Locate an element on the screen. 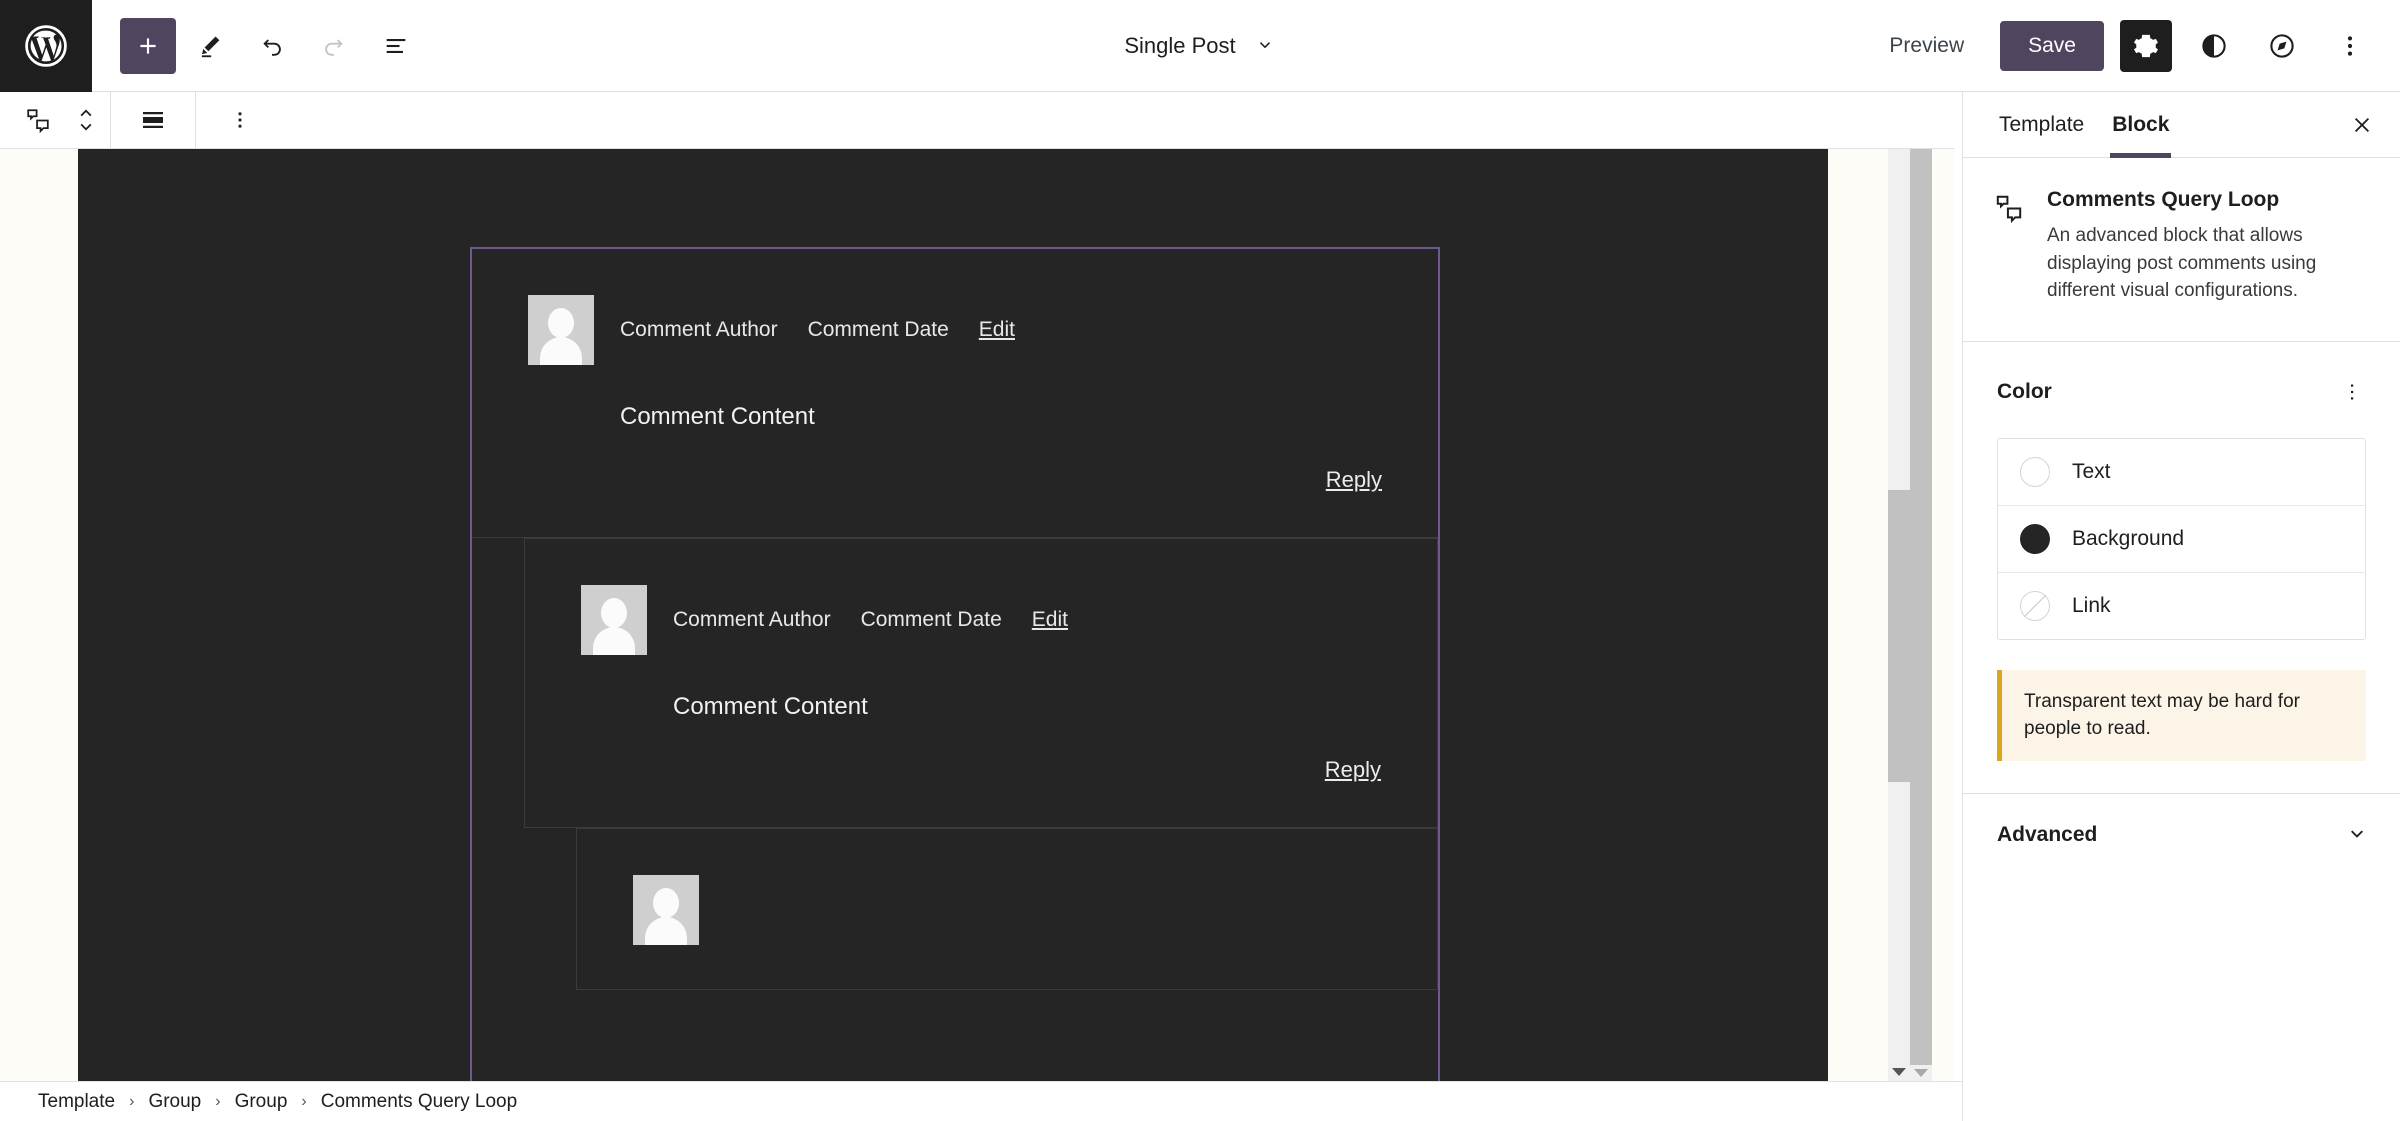 Image resolution: width=2400 pixels, height=1121 pixels. background-color-swatch is located at coordinates (2035, 538).